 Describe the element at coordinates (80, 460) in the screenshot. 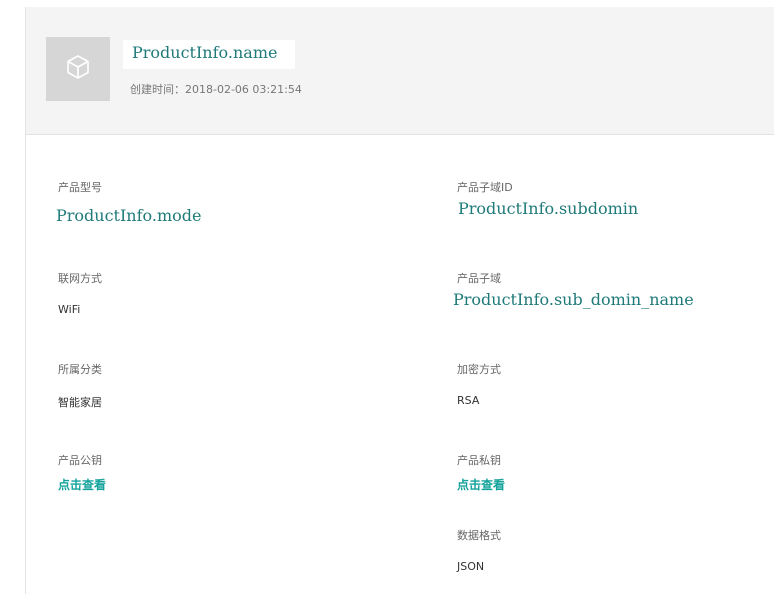

I see `public-key-label: 产品公钥` at that location.